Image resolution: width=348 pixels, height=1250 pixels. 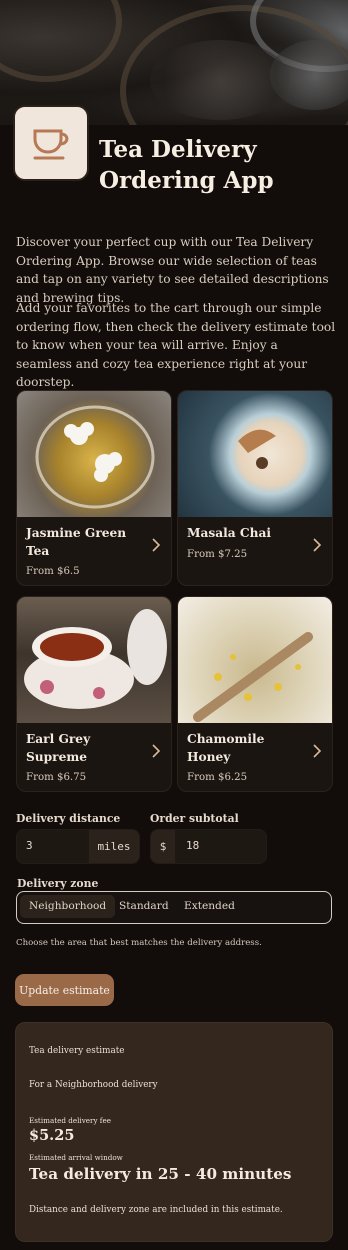 I want to click on arrival-window: Tea delivery in 25 - 40 minutes, so click(x=160, y=1174).